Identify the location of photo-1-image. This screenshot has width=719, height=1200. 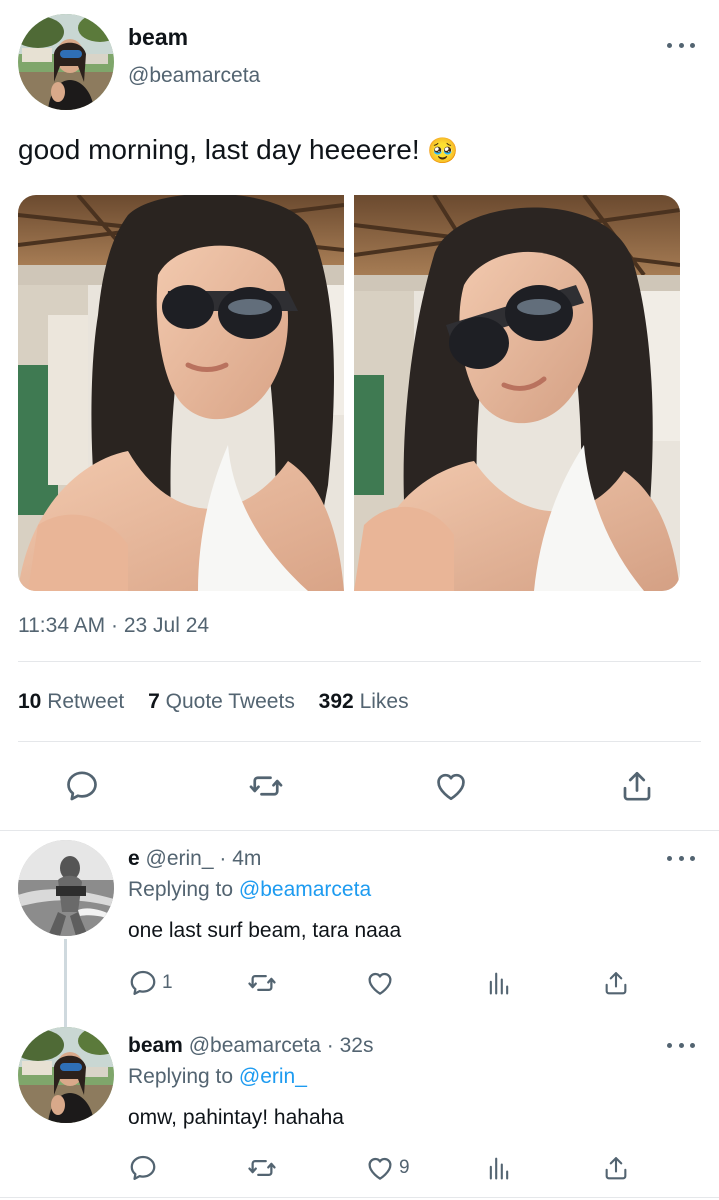
(181, 393).